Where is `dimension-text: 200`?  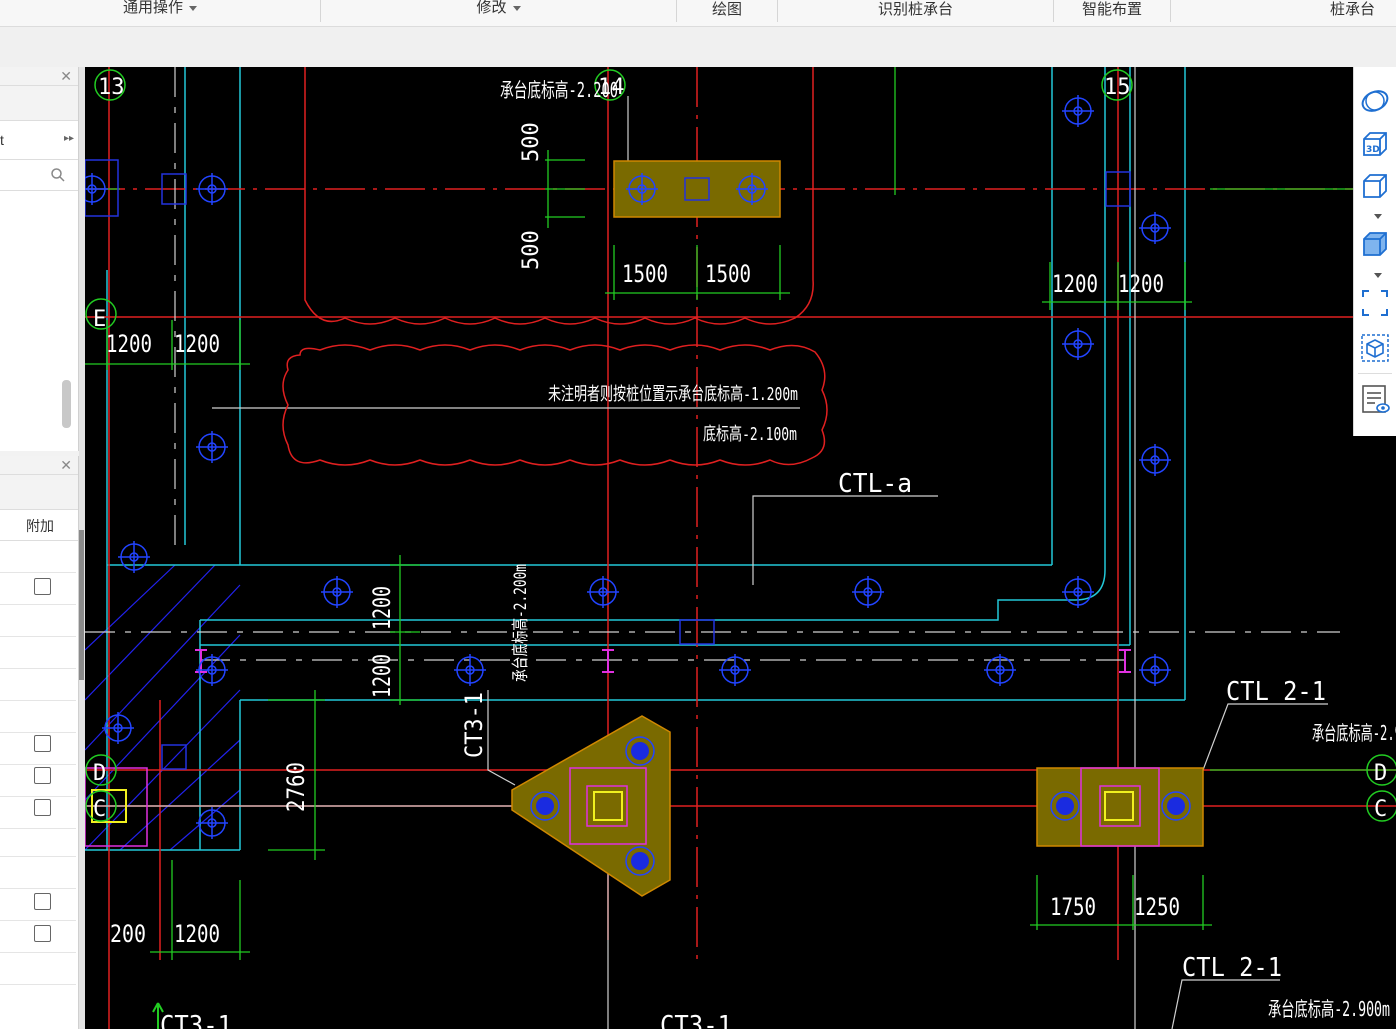 dimension-text: 200 is located at coordinates (128, 934).